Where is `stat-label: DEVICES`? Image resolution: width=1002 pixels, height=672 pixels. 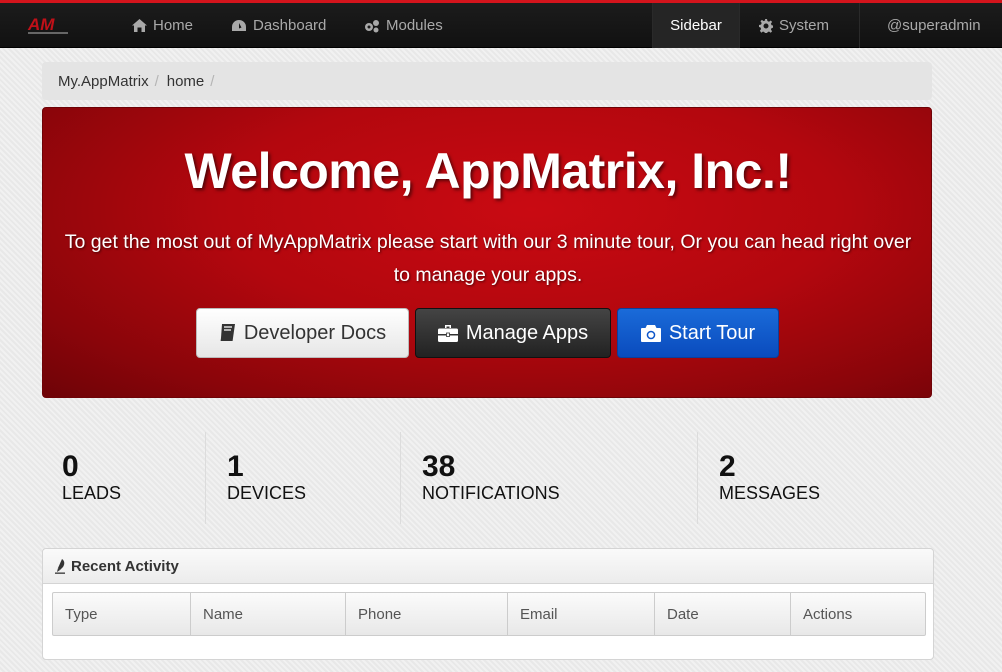 stat-label: DEVICES is located at coordinates (267, 493).